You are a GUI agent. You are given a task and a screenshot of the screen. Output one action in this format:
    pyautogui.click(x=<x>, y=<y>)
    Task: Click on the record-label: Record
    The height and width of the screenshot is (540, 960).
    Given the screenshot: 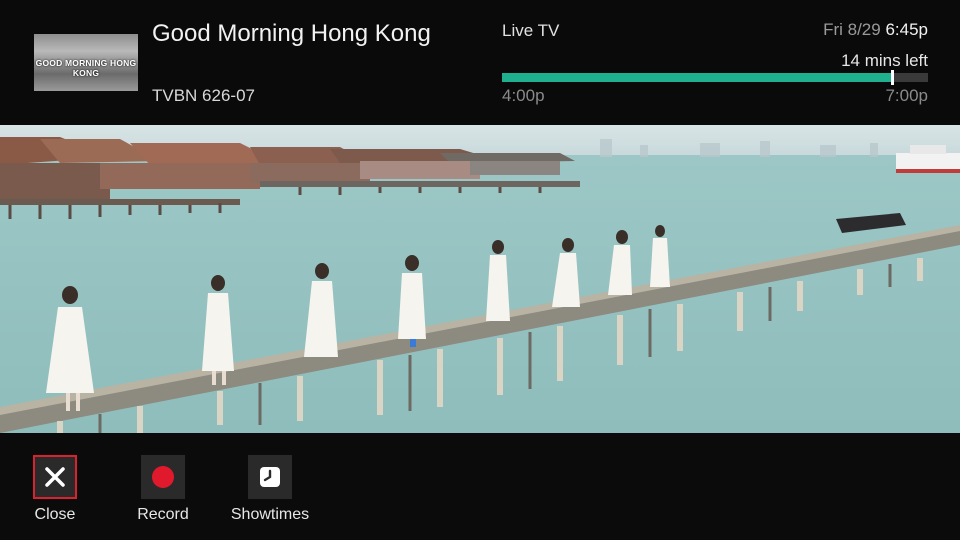 What is the action you would take?
    pyautogui.click(x=163, y=514)
    